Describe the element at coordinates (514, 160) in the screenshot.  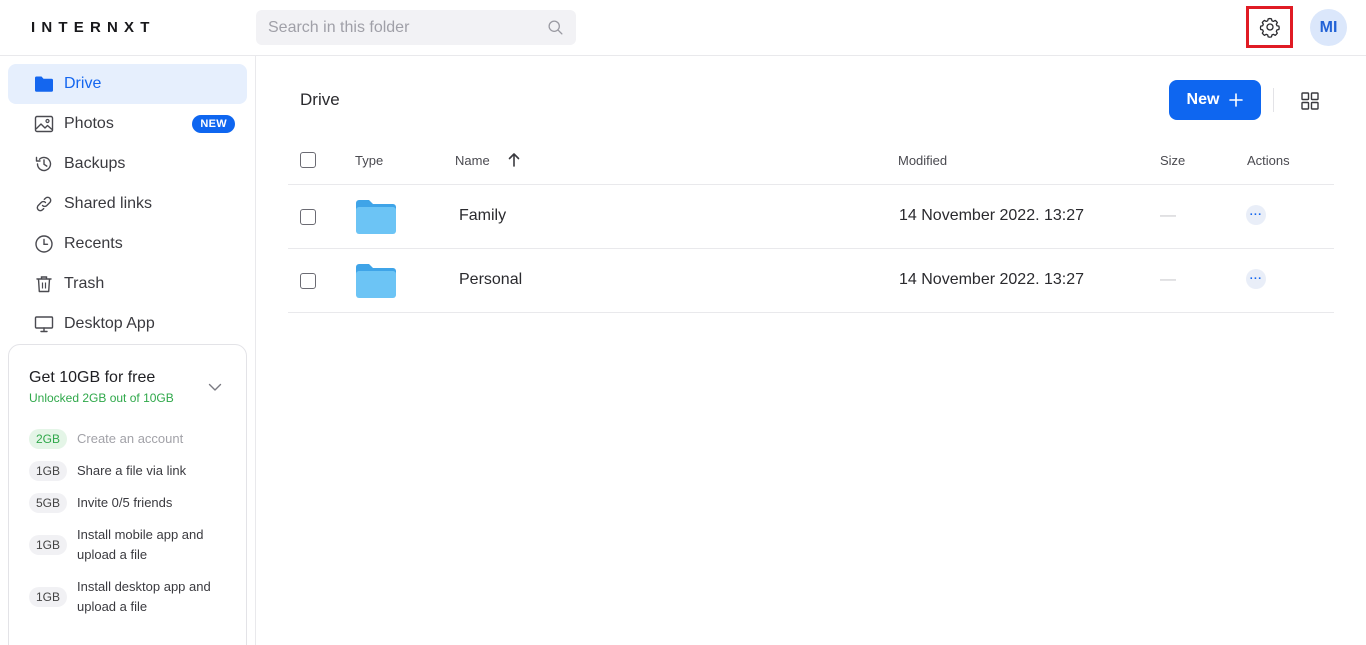
I see `arrow-up-icon` at that location.